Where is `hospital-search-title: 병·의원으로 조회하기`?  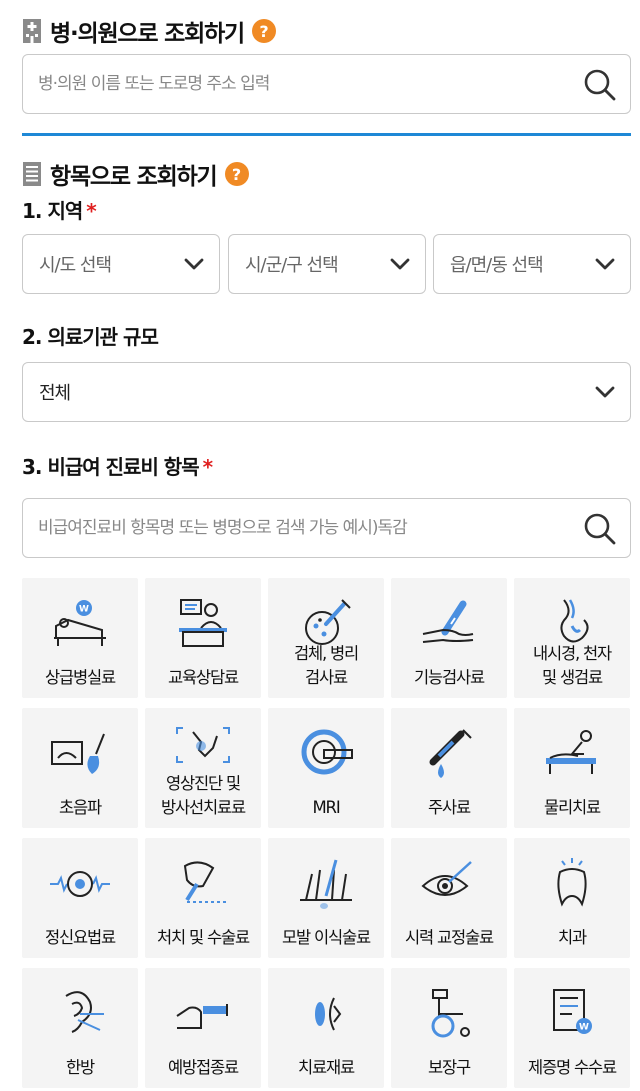
hospital-search-title: 병·의원으로 조회하기 is located at coordinates (147, 34).